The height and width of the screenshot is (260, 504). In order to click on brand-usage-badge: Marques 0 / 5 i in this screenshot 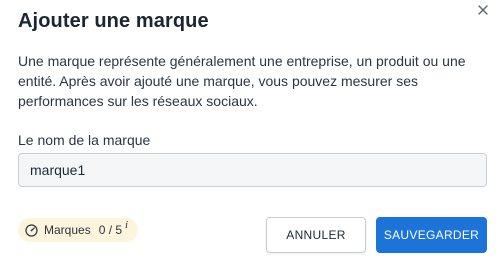, I will do `click(78, 230)`.